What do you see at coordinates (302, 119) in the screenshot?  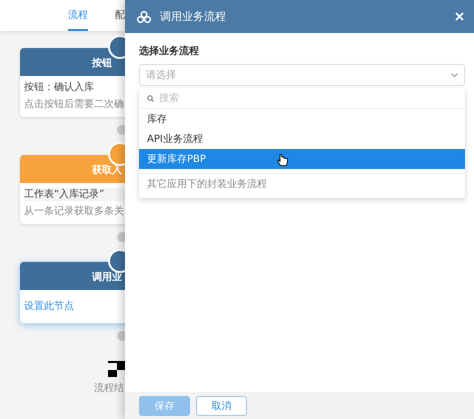 I see `dropdown-option: 库存` at bounding box center [302, 119].